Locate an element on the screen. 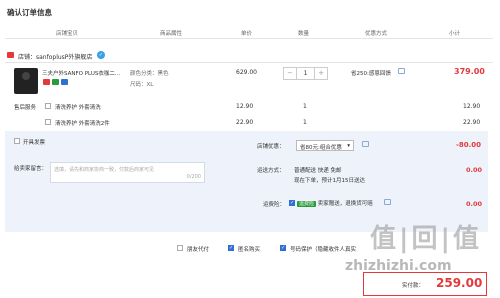 The height and width of the screenshot is (298, 500). insurance-text: 卖家赠送，退换货可赔 is located at coordinates (345, 204).